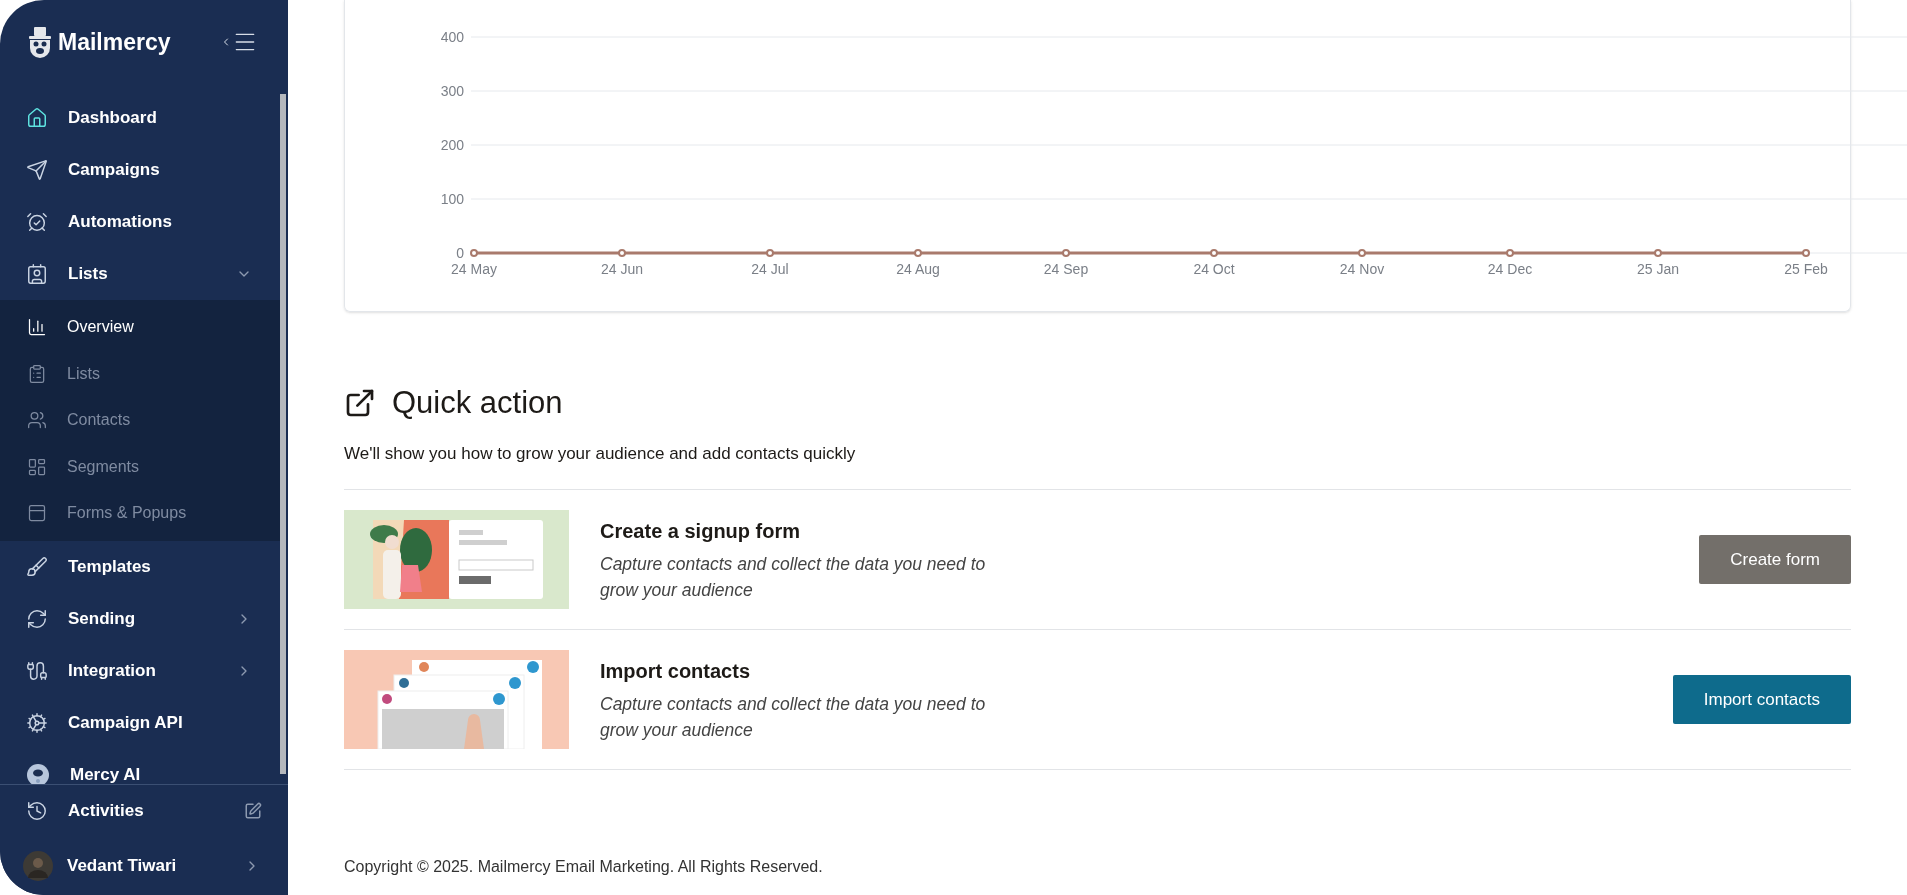  Describe the element at coordinates (140, 566) in the screenshot. I see `nav-item: Templates` at that location.